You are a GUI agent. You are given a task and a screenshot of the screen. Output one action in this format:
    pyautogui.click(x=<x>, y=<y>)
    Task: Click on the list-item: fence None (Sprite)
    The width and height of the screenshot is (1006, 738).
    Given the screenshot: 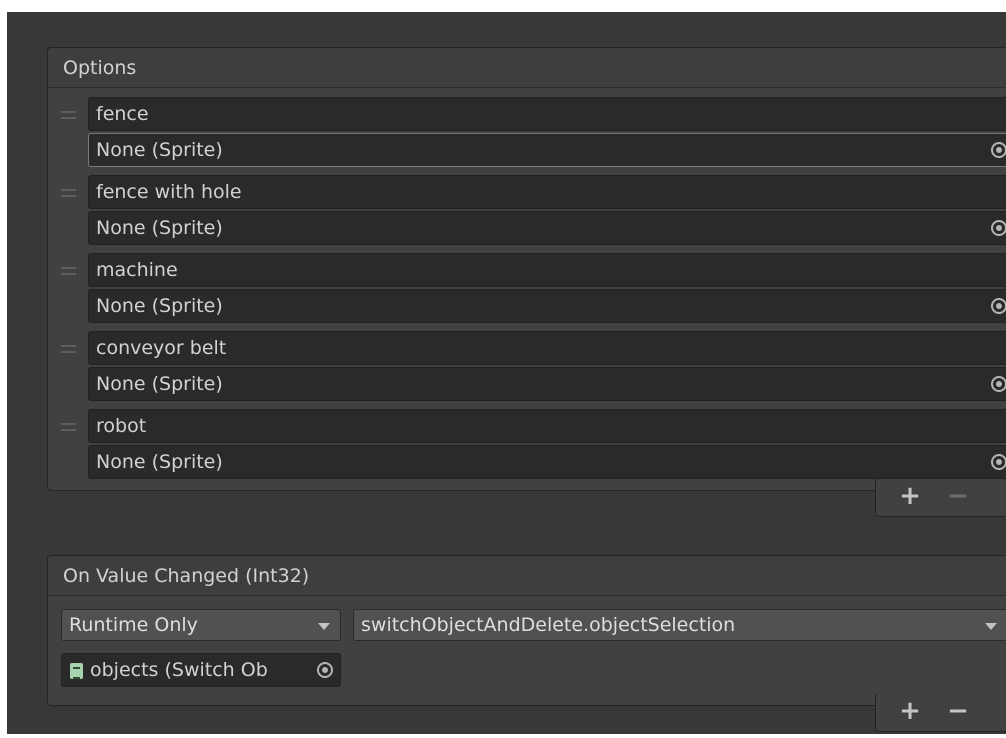 What is the action you would take?
    pyautogui.click(x=527, y=133)
    